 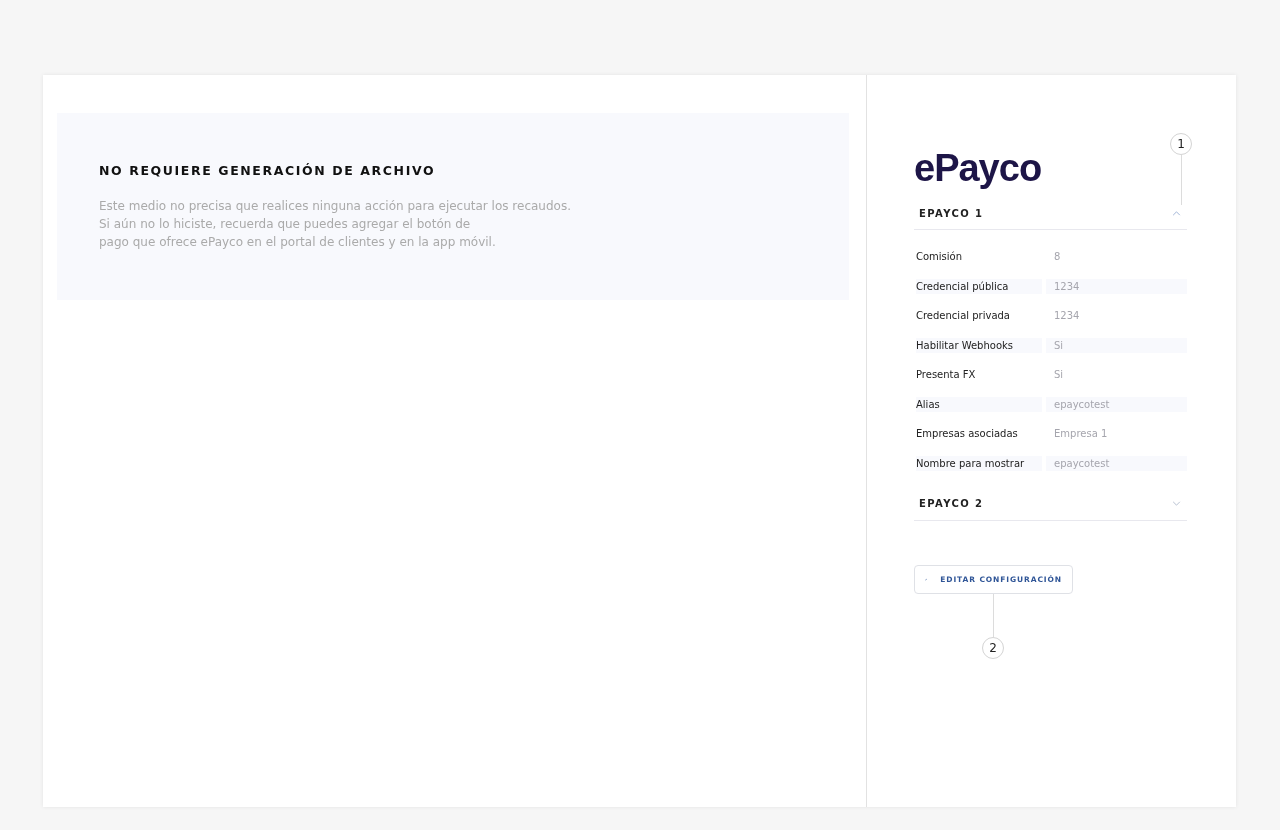 What do you see at coordinates (1176, 503) in the screenshot?
I see `chevron-down-icon` at bounding box center [1176, 503].